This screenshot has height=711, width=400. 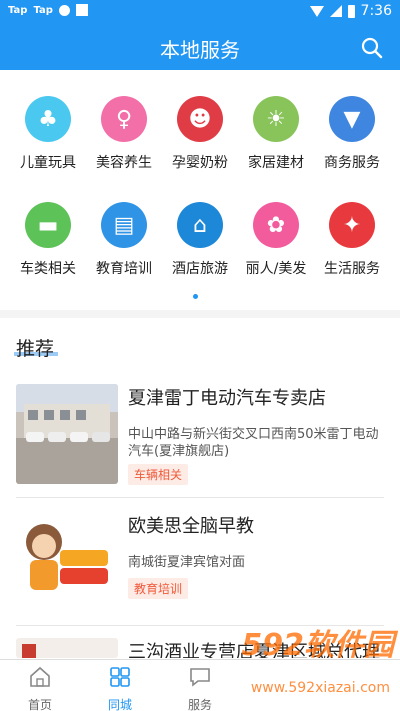 What do you see at coordinates (40, 676) in the screenshot?
I see `home-icon` at bounding box center [40, 676].